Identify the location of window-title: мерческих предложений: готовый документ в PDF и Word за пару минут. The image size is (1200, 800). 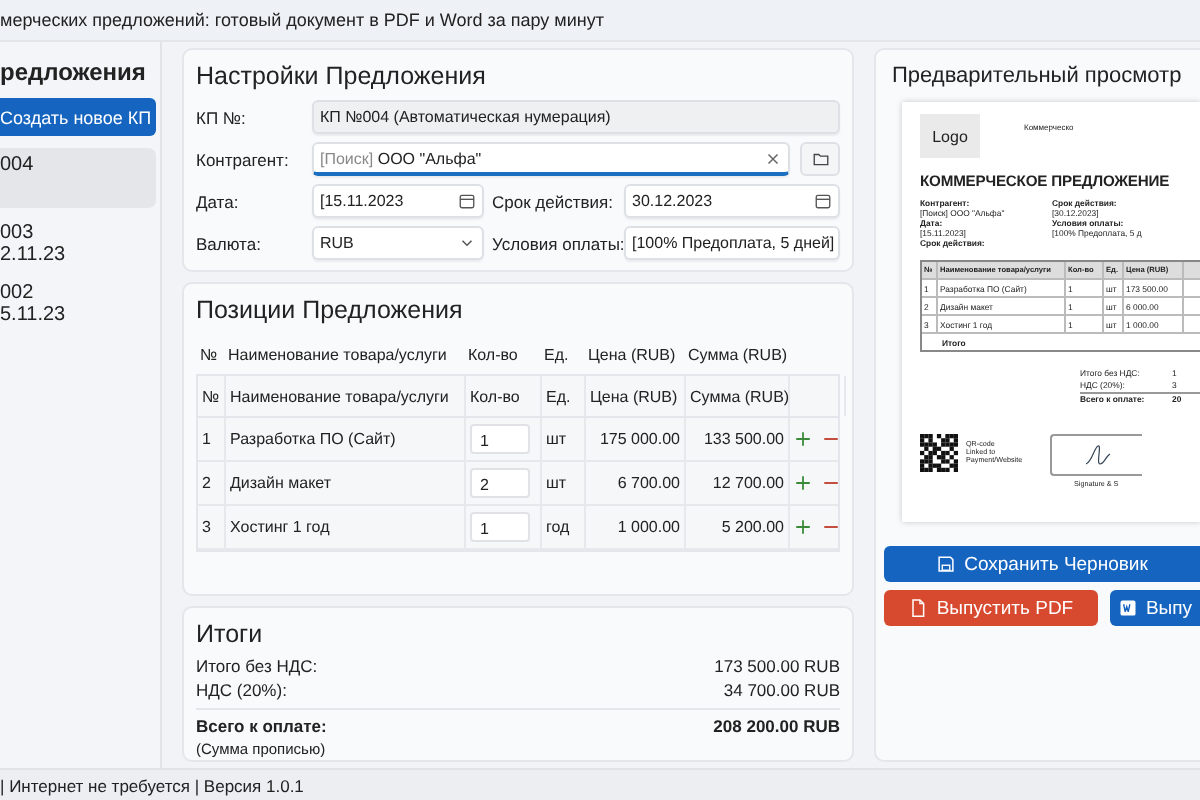
(302, 20).